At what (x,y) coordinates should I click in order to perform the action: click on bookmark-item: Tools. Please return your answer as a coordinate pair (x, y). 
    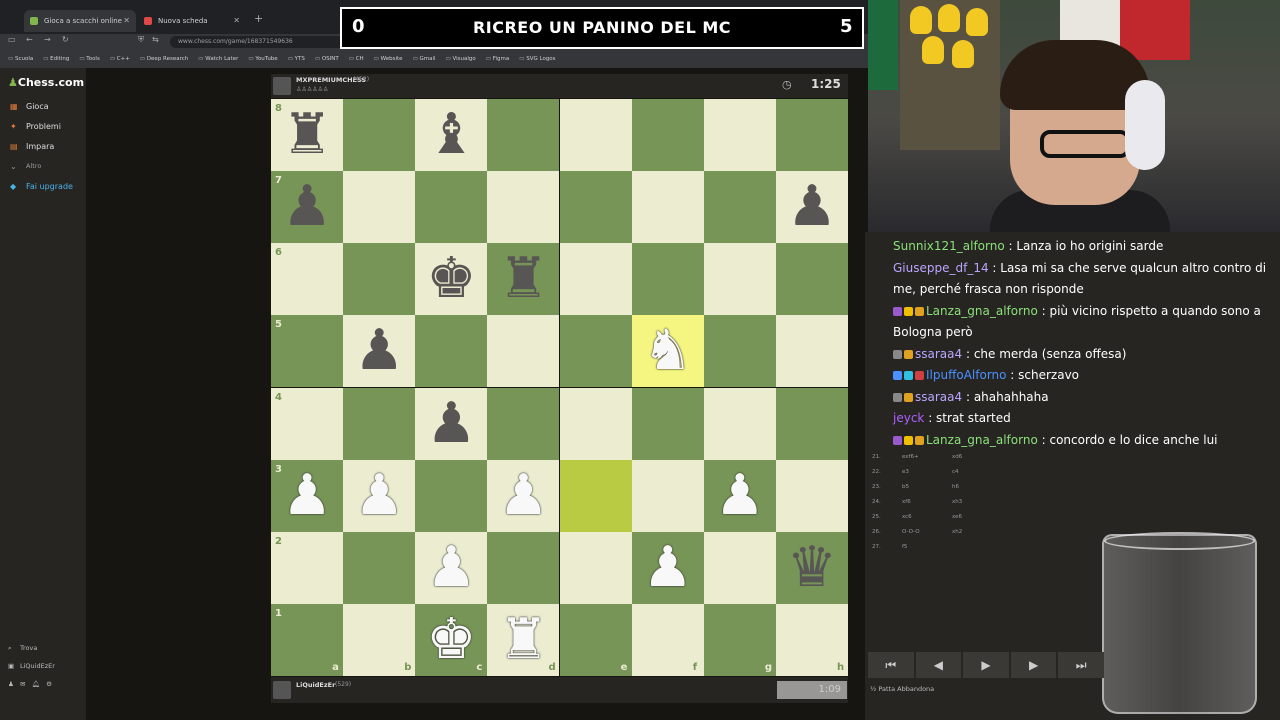
    Looking at the image, I should click on (89, 59).